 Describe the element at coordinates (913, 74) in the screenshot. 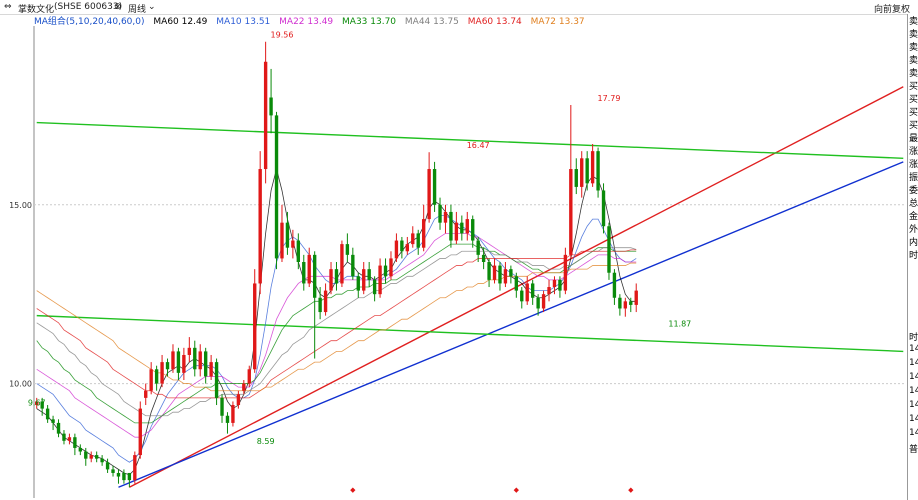

I see `side-panel-label-4: 卖` at that location.